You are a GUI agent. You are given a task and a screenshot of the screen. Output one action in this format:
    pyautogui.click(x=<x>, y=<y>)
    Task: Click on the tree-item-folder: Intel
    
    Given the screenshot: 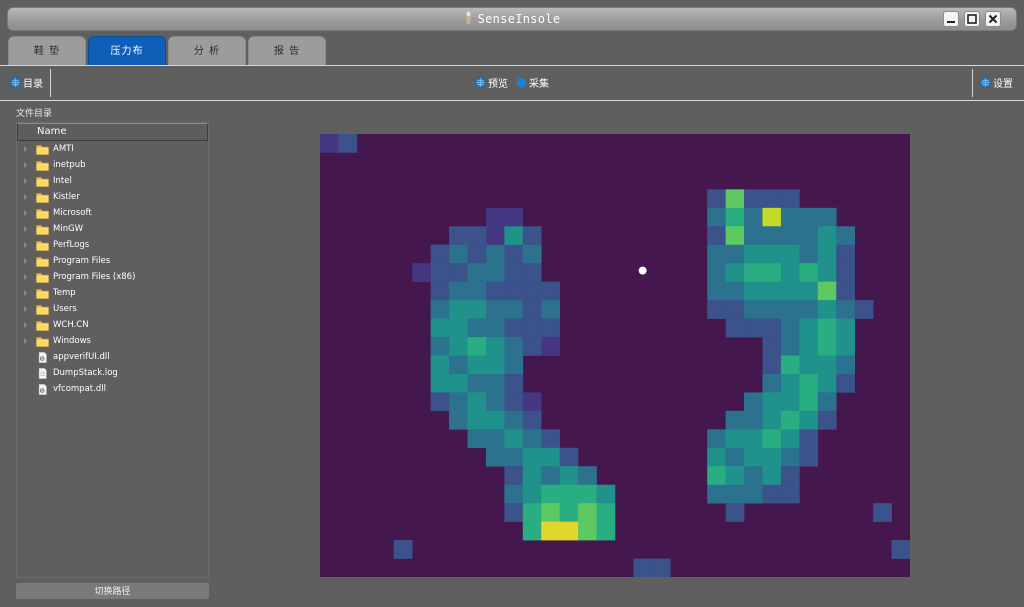 What is the action you would take?
    pyautogui.click(x=112, y=182)
    